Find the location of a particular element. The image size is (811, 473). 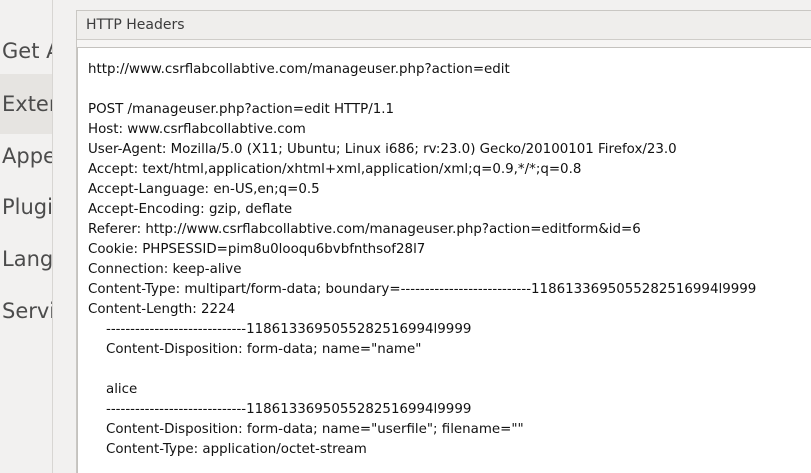

header-line: Host: www.csrflabcollabtive.com is located at coordinates (197, 129).